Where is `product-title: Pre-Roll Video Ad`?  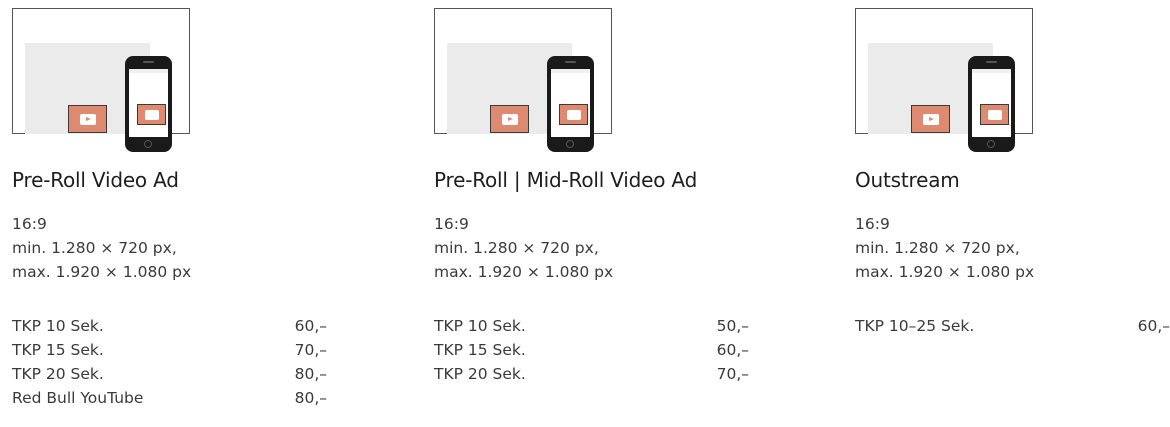 product-title: Pre-Roll Video Ad is located at coordinates (95, 180).